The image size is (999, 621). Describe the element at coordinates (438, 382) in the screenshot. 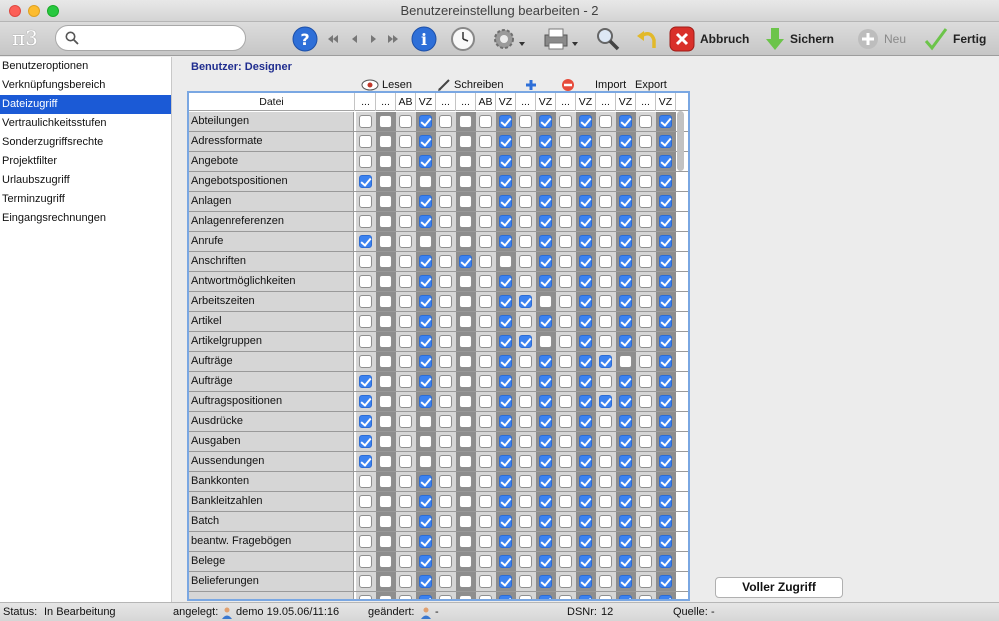

I see `table-row: Aufträge` at that location.